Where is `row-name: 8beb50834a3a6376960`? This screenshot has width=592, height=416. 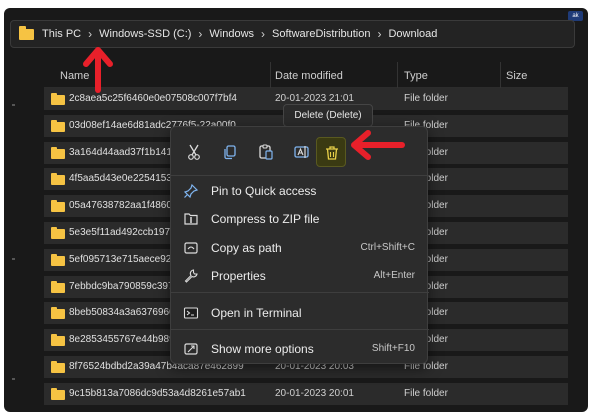 row-name: 8beb50834a3a6376960 is located at coordinates (122, 312).